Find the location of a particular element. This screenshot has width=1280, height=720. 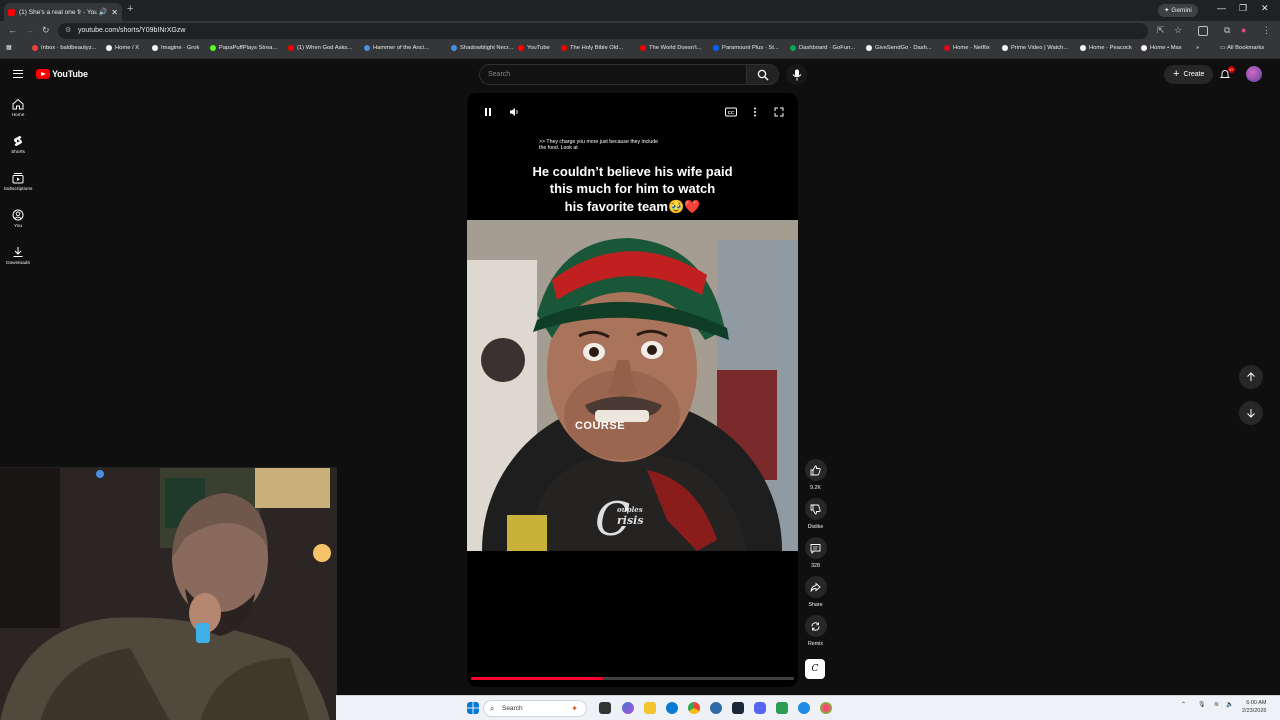

url-bar: ⚙ youtube.com/shorts/Y09bINrXGzw is located at coordinates (603, 31).